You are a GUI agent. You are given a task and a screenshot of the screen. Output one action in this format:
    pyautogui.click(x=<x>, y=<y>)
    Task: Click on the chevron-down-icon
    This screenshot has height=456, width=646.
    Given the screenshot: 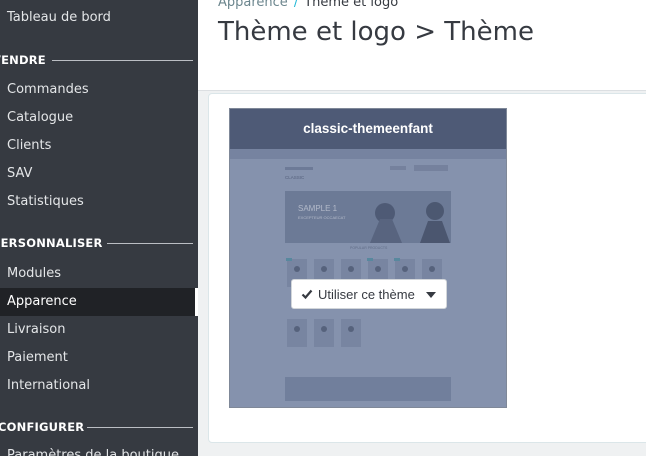 What is the action you would take?
    pyautogui.click(x=431, y=295)
    